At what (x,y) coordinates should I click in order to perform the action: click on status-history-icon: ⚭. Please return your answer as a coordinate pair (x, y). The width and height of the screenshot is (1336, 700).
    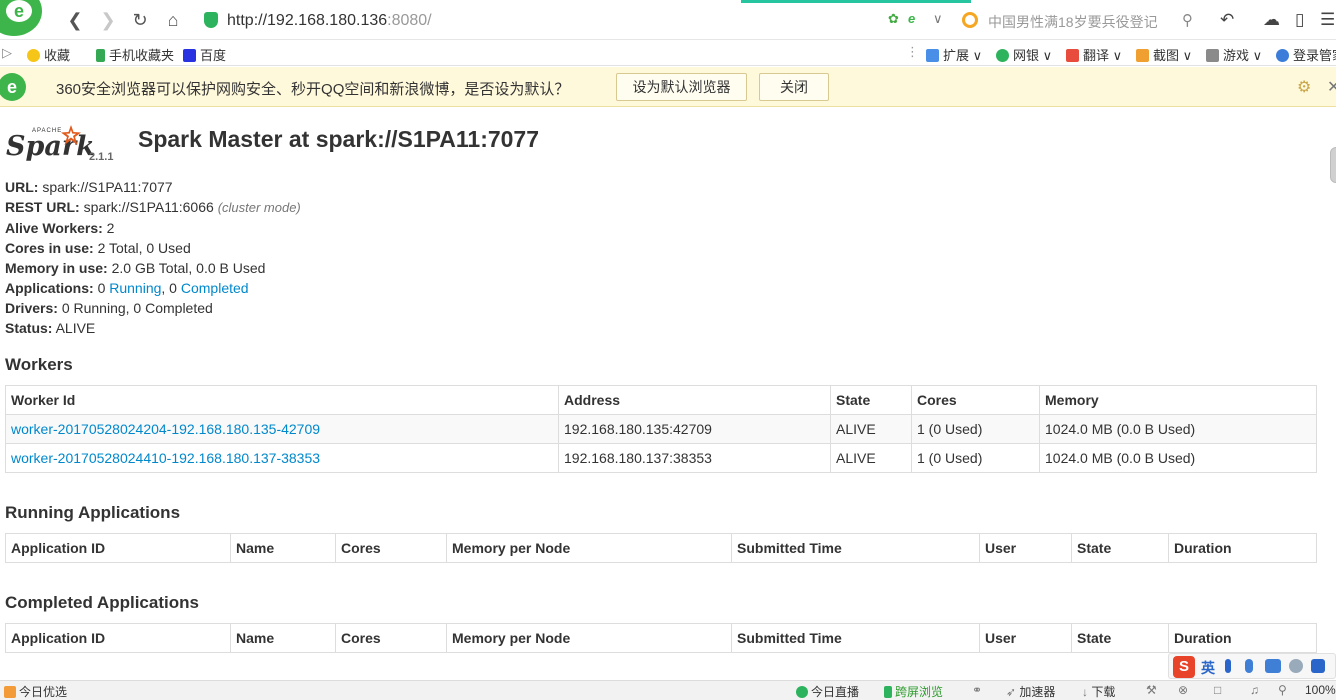
    Looking at the image, I should click on (977, 690).